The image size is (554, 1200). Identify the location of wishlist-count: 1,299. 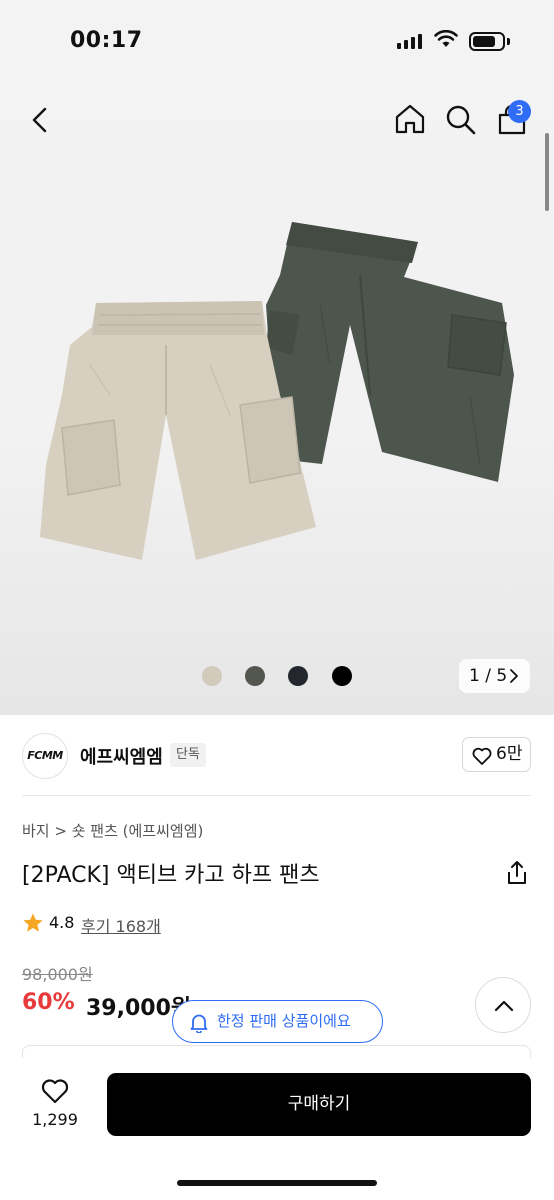
(55, 1119).